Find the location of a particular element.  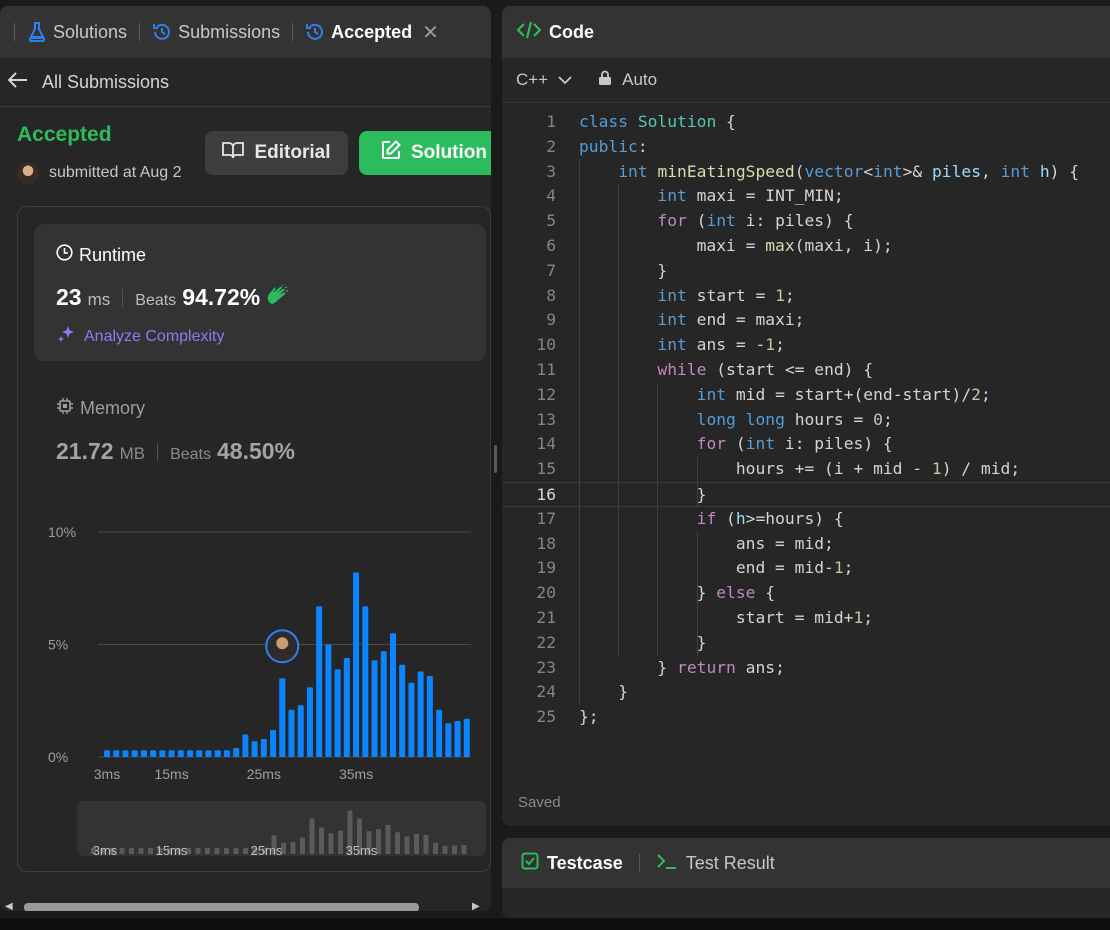

code-line: 13 long long hours = 0; is located at coordinates (806, 420).